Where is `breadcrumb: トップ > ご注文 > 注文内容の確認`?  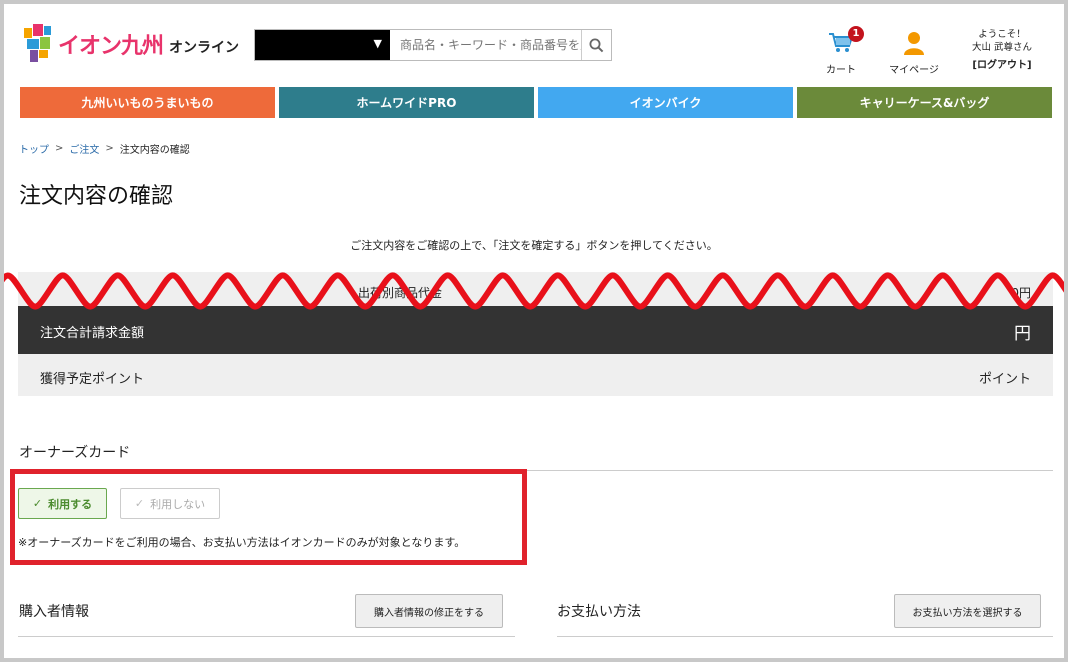 breadcrumb: トップ > ご注文 > 注文内容の確認 is located at coordinates (104, 148).